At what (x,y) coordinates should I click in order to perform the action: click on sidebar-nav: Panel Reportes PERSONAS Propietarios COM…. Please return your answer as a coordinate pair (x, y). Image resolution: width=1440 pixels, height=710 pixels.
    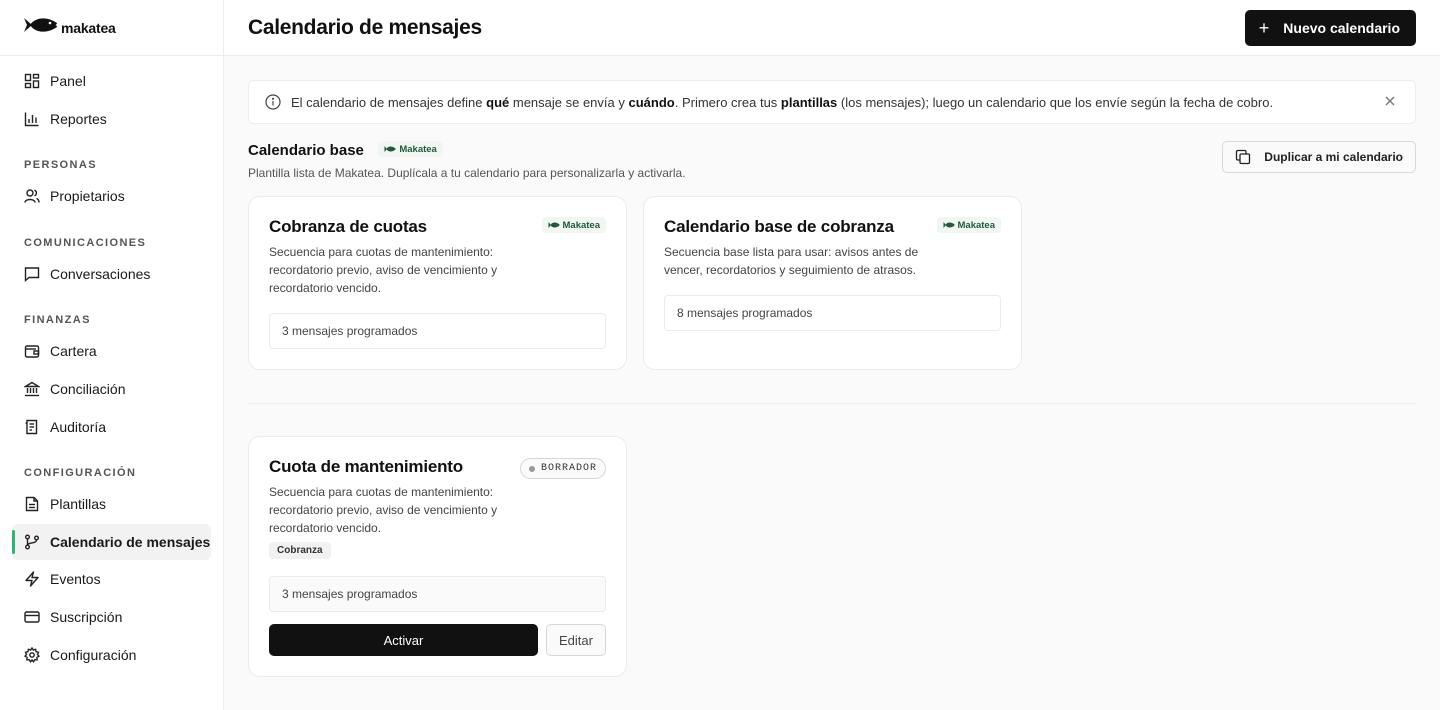
    Looking at the image, I should click on (111, 364).